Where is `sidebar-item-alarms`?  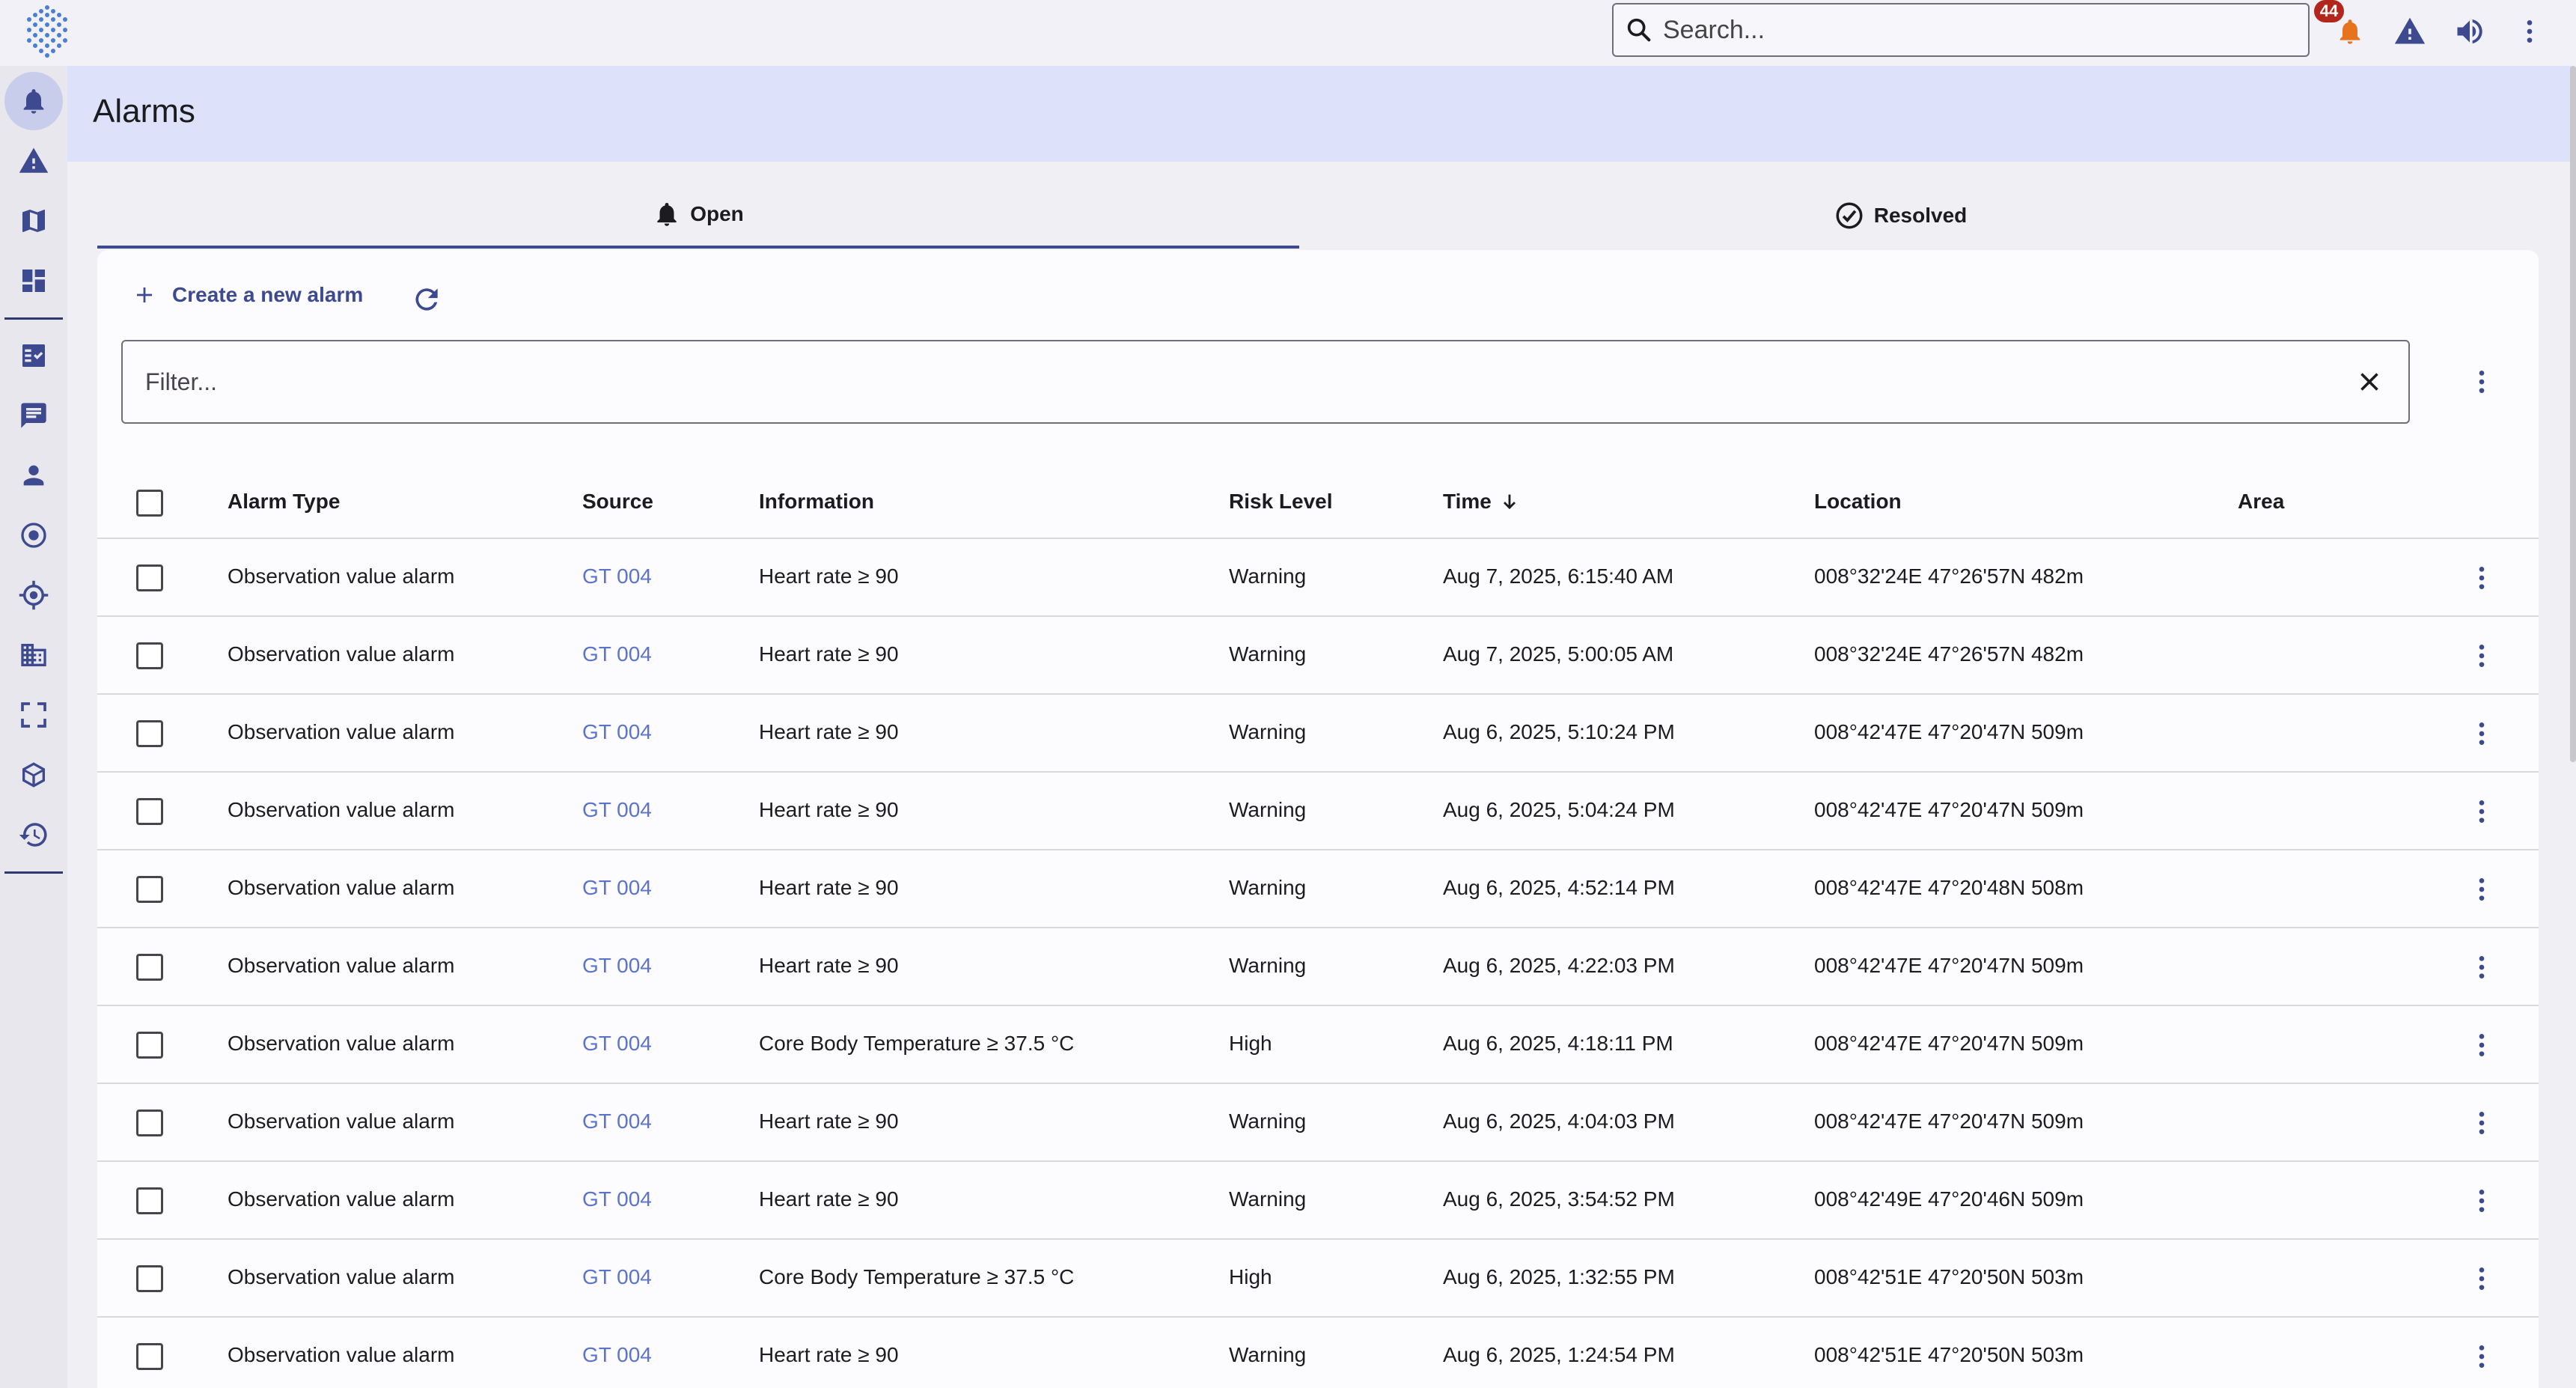 sidebar-item-alarms is located at coordinates (33, 101).